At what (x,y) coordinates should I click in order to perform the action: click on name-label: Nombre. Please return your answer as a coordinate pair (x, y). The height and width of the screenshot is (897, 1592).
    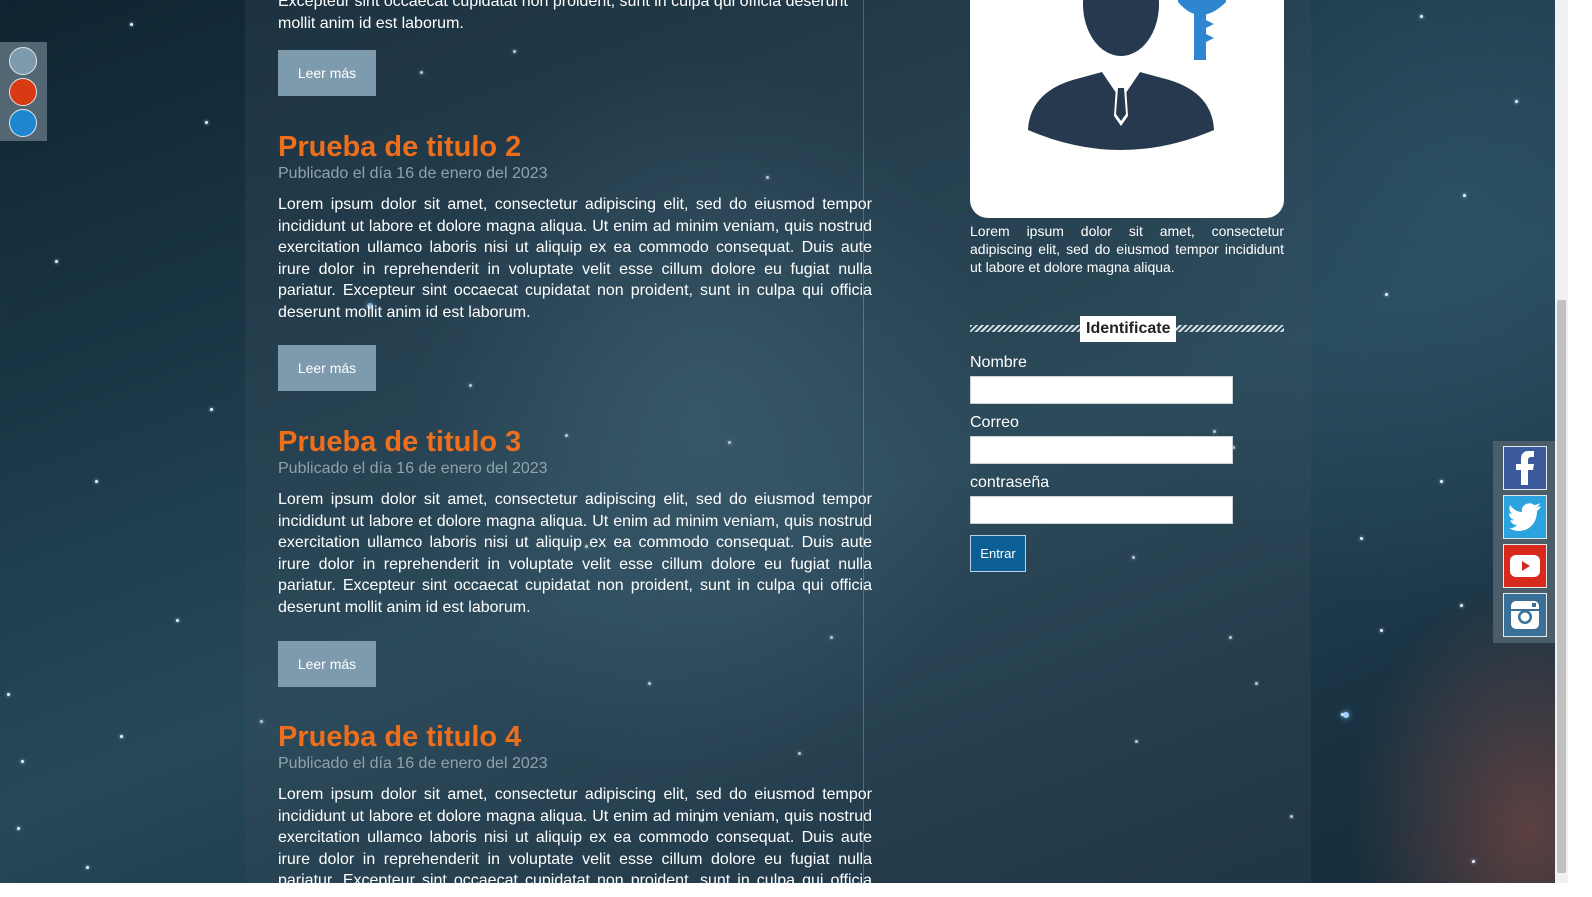
    Looking at the image, I should click on (998, 362).